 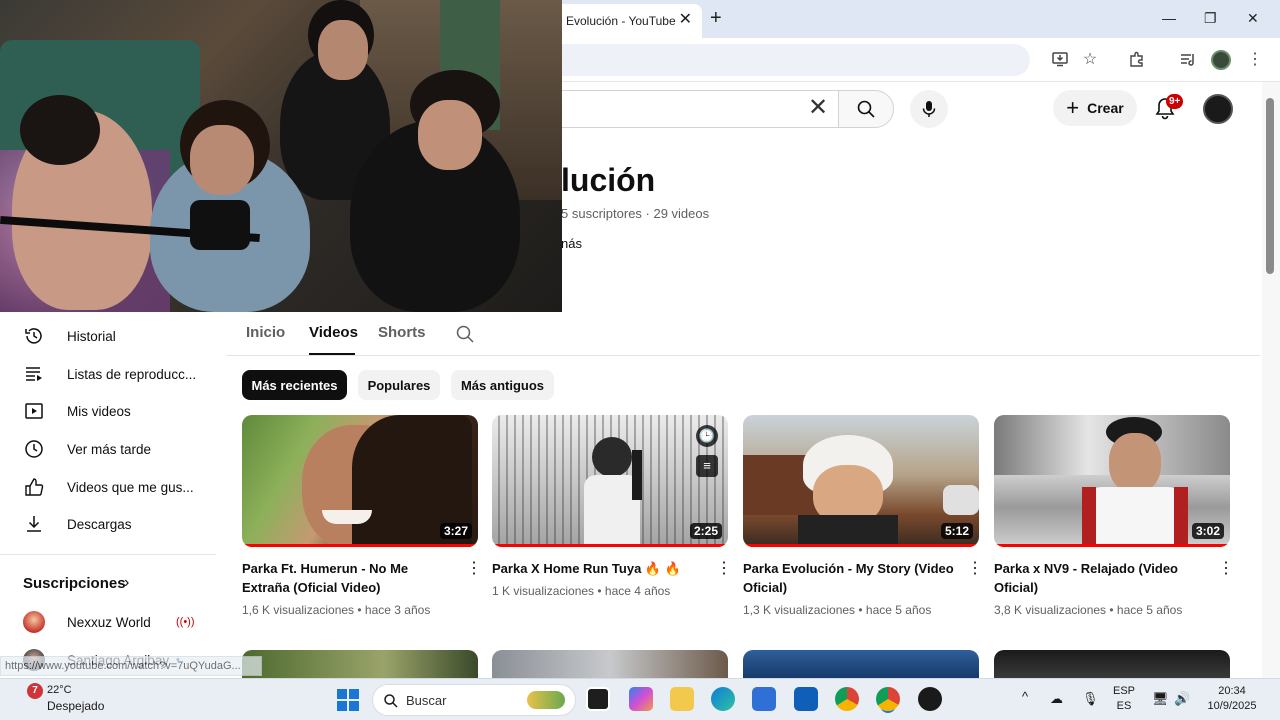 I want to click on video-title: Parka X Home Run Tuya 🔥 🔥, so click(x=599, y=568).